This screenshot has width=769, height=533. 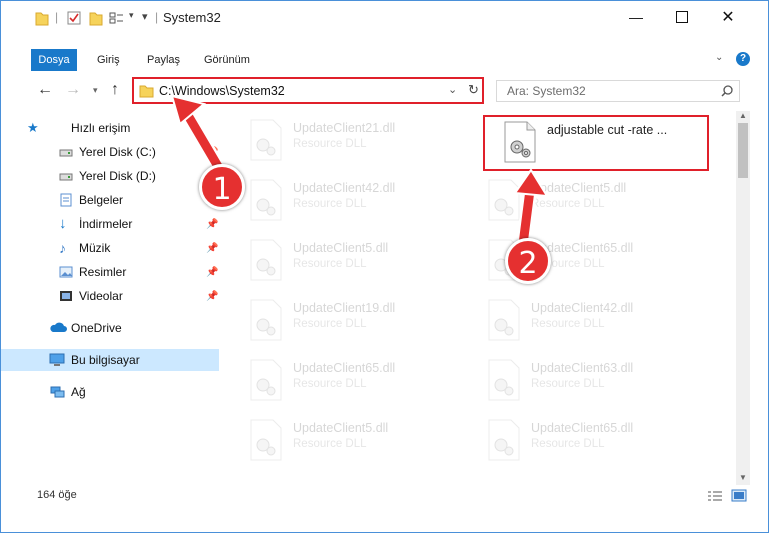 I want to click on callout-badge-1: 1, so click(x=222, y=187).